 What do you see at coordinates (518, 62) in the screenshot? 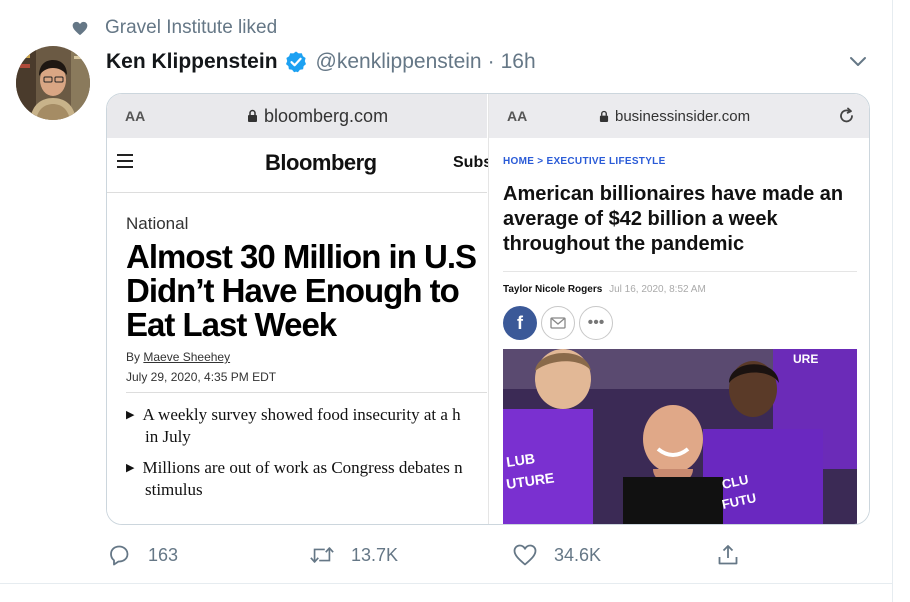
I see `tweet-timestamp: 16h` at bounding box center [518, 62].